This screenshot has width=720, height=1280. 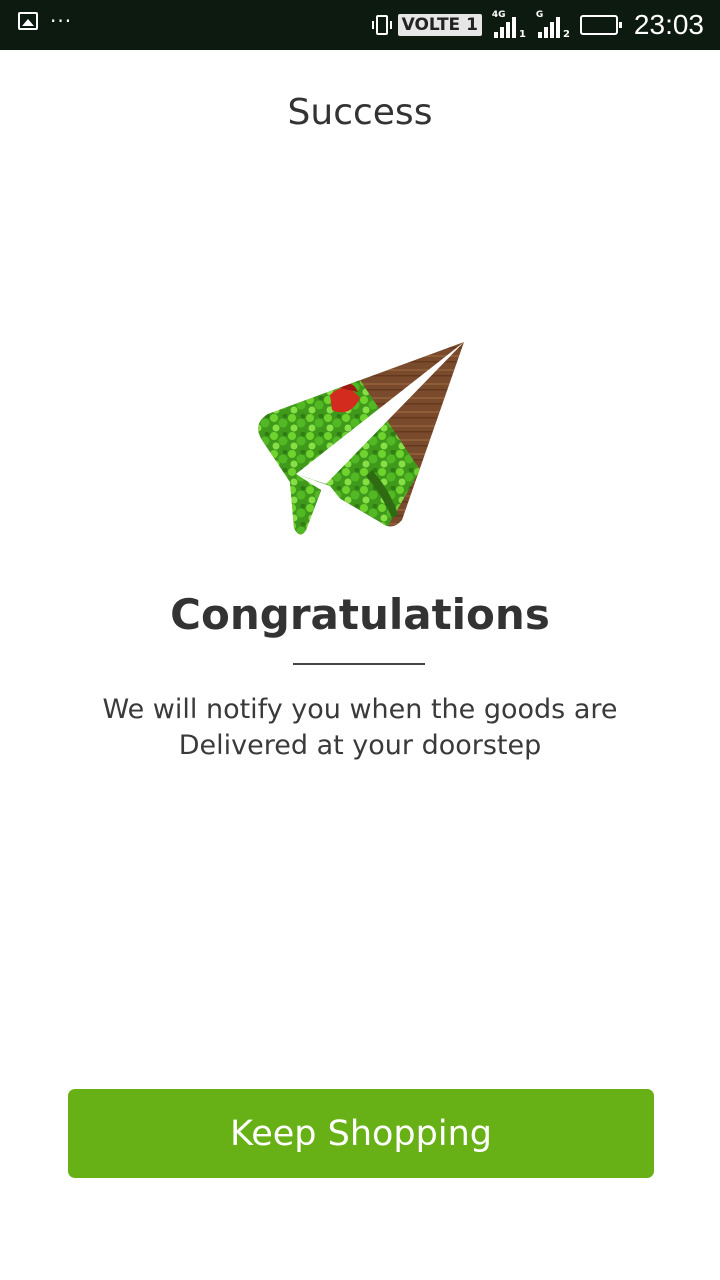 I want to click on clock-time: 23:03, so click(x=668, y=24).